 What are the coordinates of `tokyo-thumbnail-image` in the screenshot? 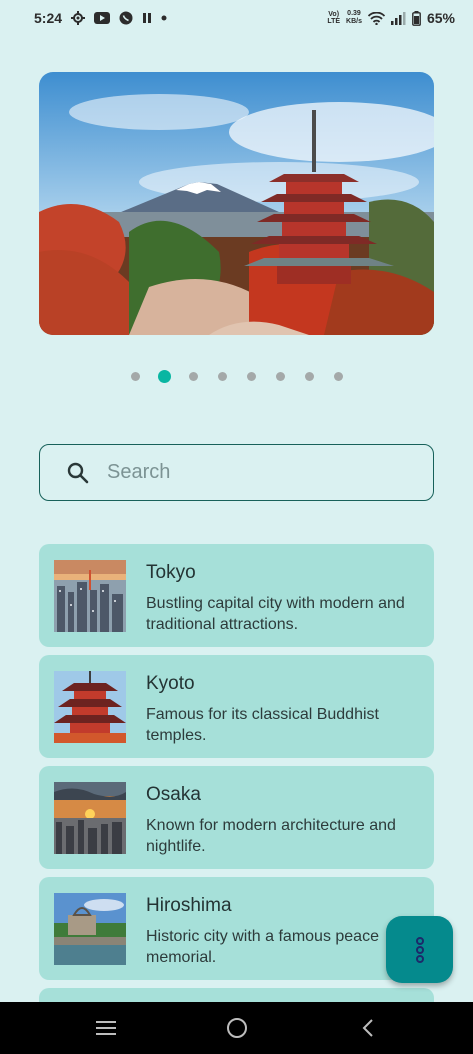 It's located at (90, 596).